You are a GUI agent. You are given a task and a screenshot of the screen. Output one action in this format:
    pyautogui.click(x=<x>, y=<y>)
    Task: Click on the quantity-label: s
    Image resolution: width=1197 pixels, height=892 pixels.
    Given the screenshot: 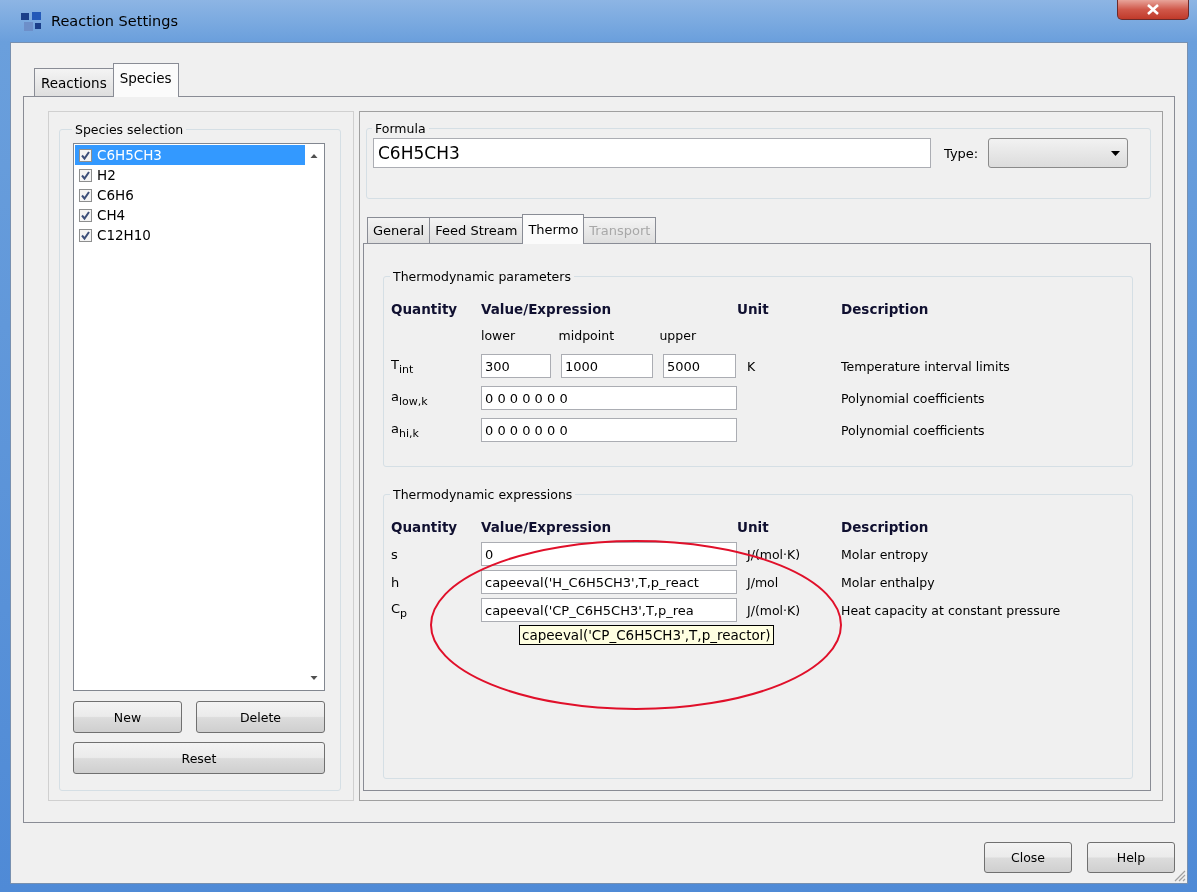 What is the action you would take?
    pyautogui.click(x=395, y=554)
    